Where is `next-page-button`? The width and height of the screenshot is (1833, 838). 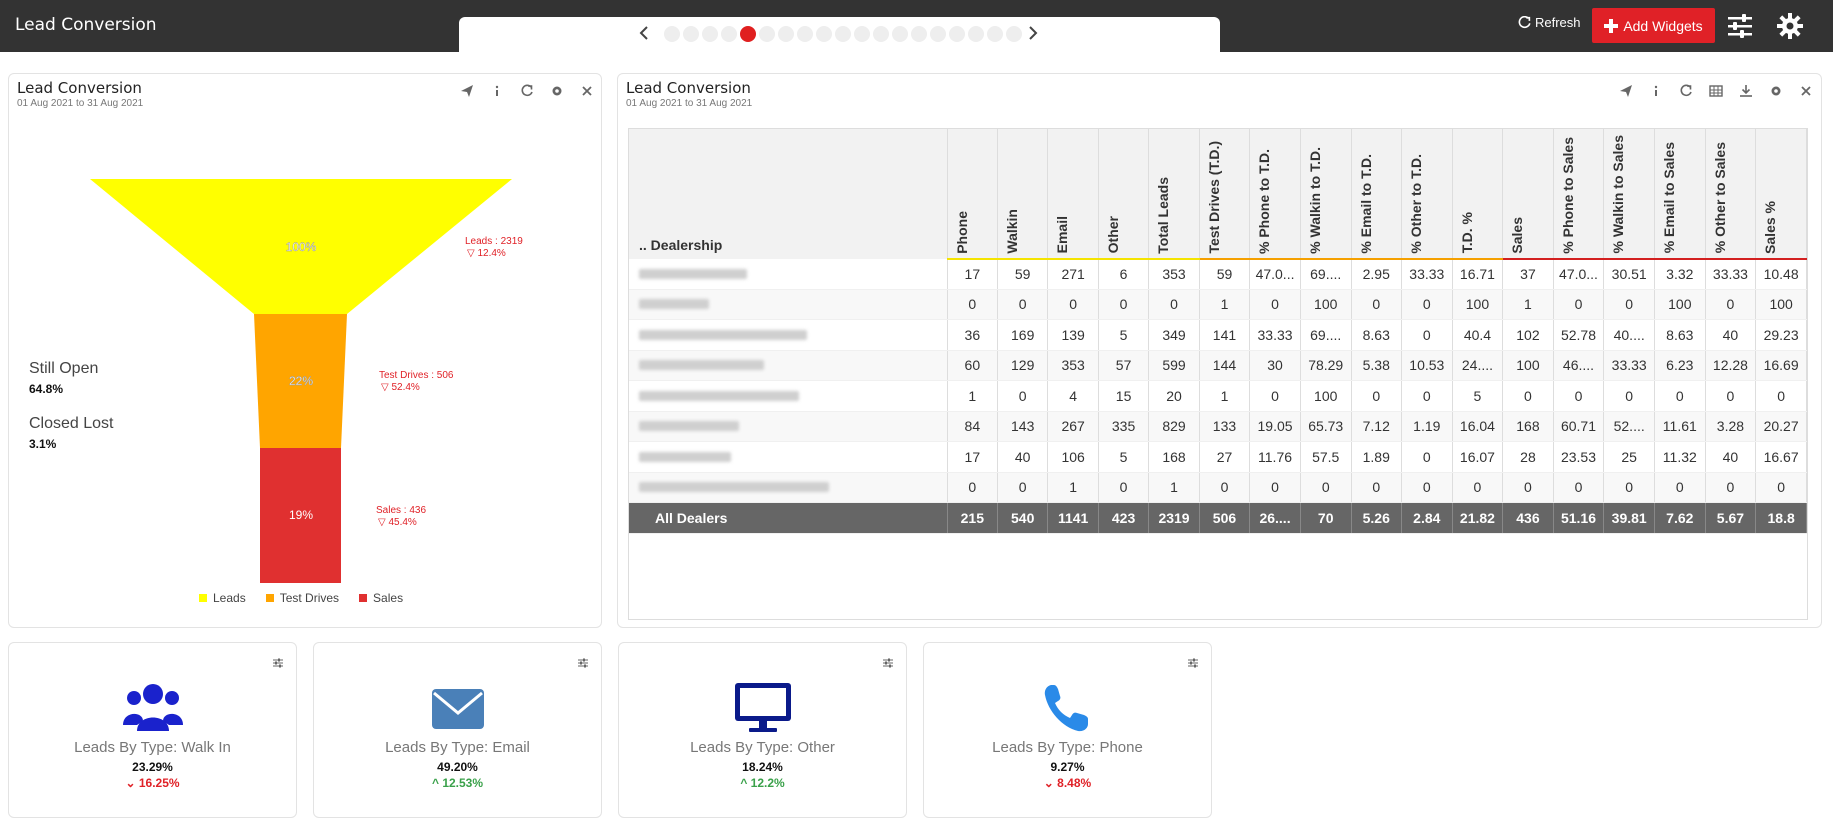
next-page-button is located at coordinates (1033, 33).